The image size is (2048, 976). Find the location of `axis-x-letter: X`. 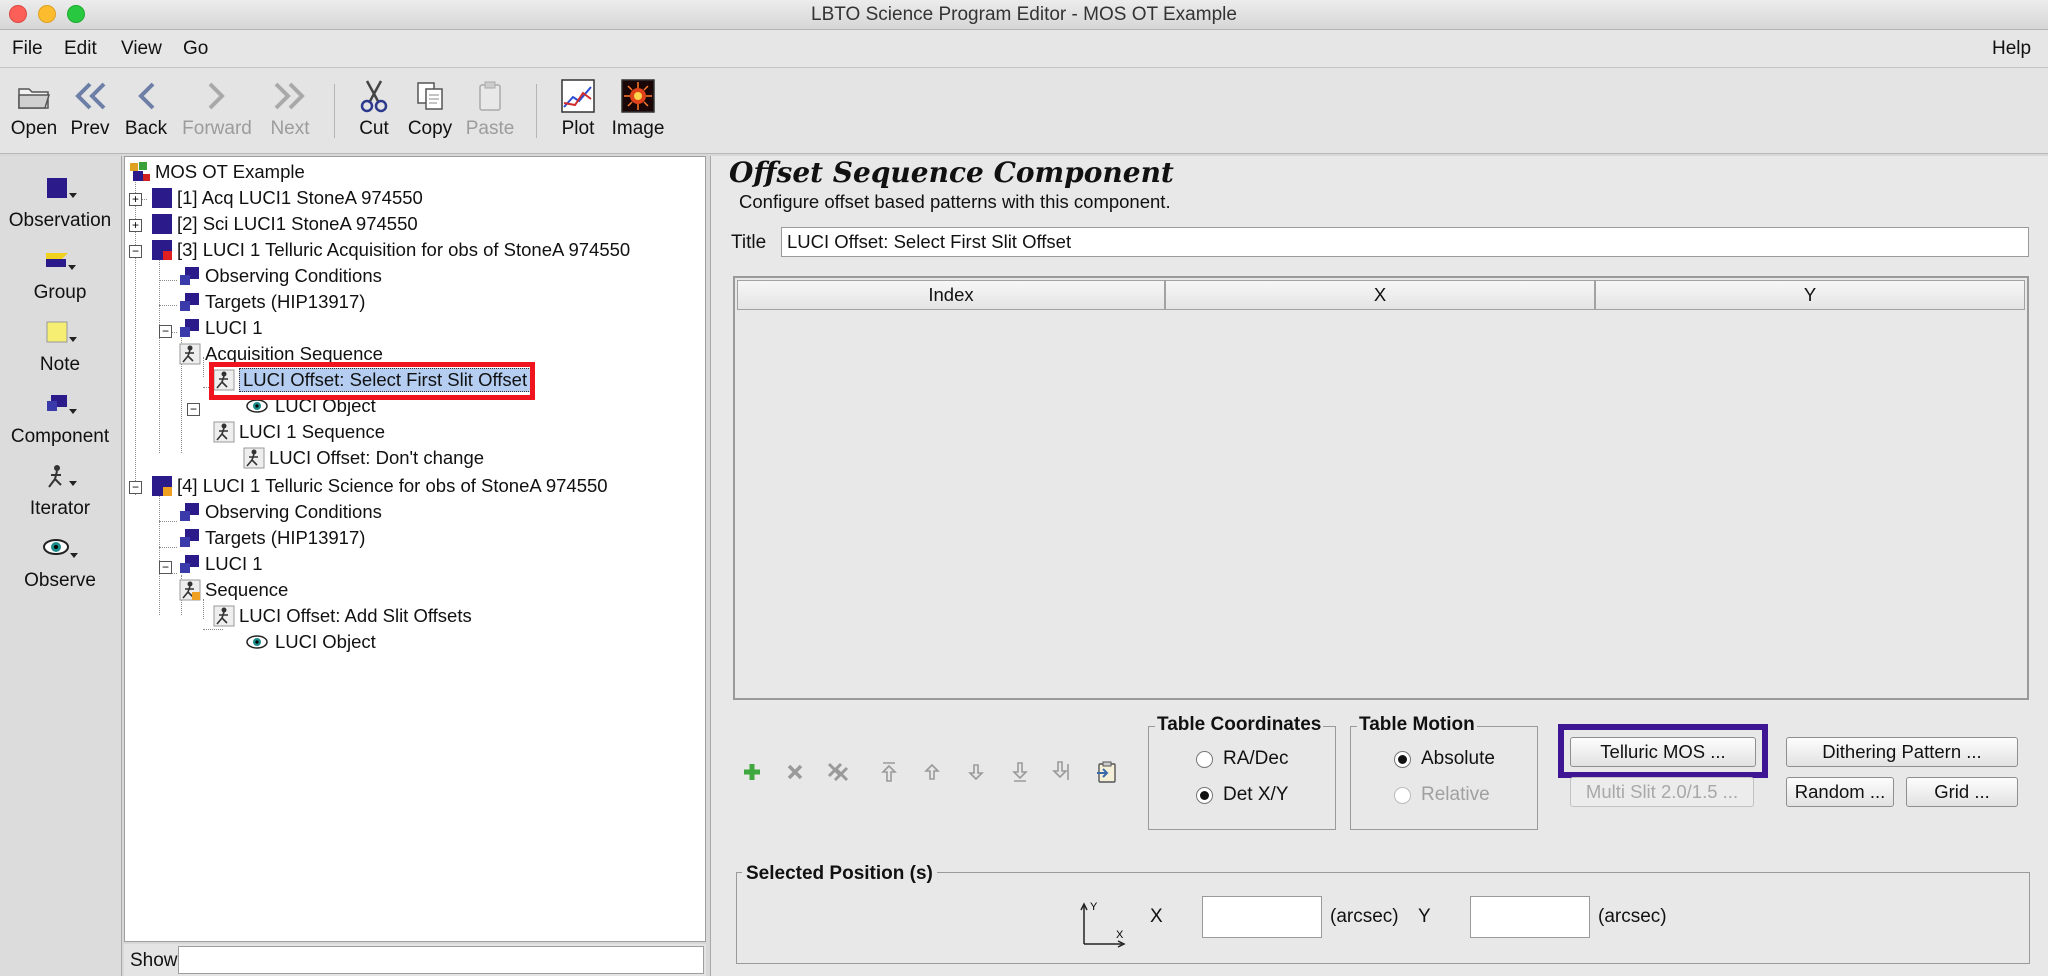

axis-x-letter: X is located at coordinates (1120, 935).